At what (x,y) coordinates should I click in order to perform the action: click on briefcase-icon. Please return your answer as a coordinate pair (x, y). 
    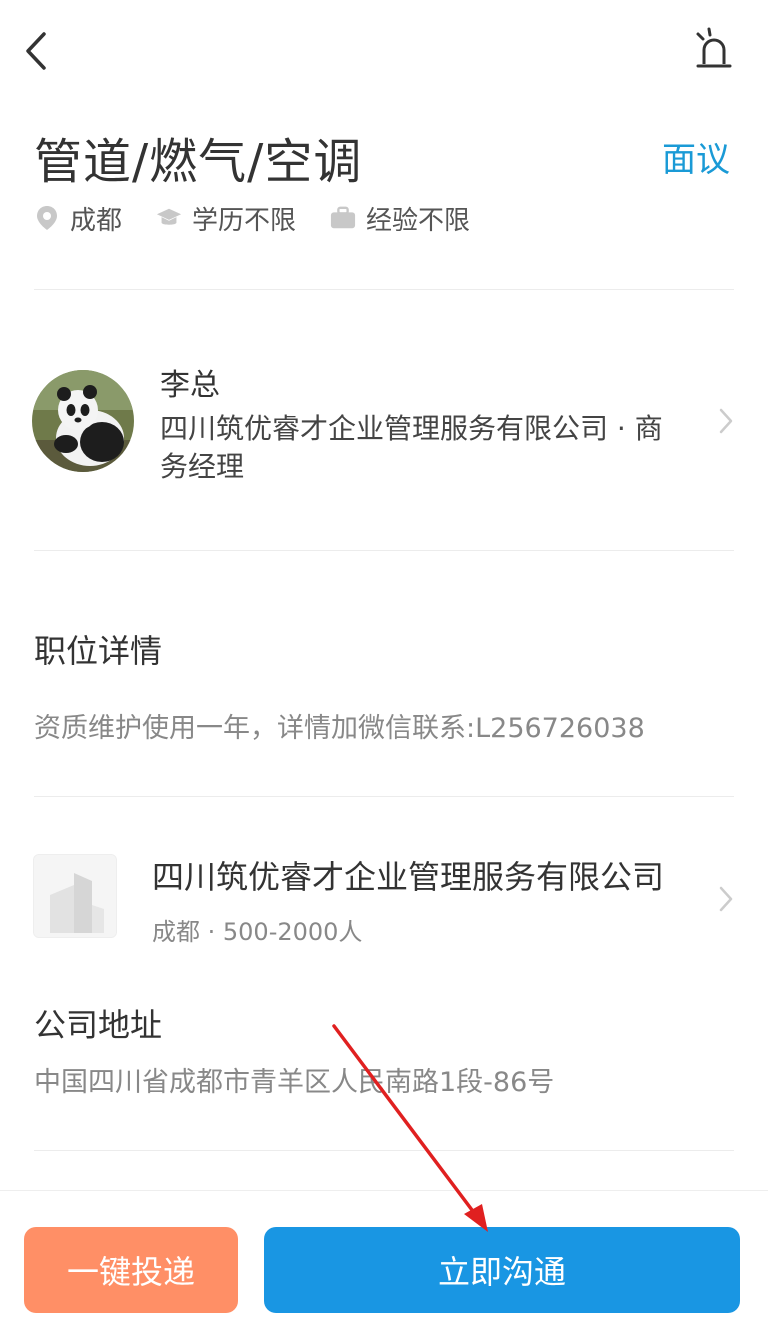
    Looking at the image, I should click on (343, 218).